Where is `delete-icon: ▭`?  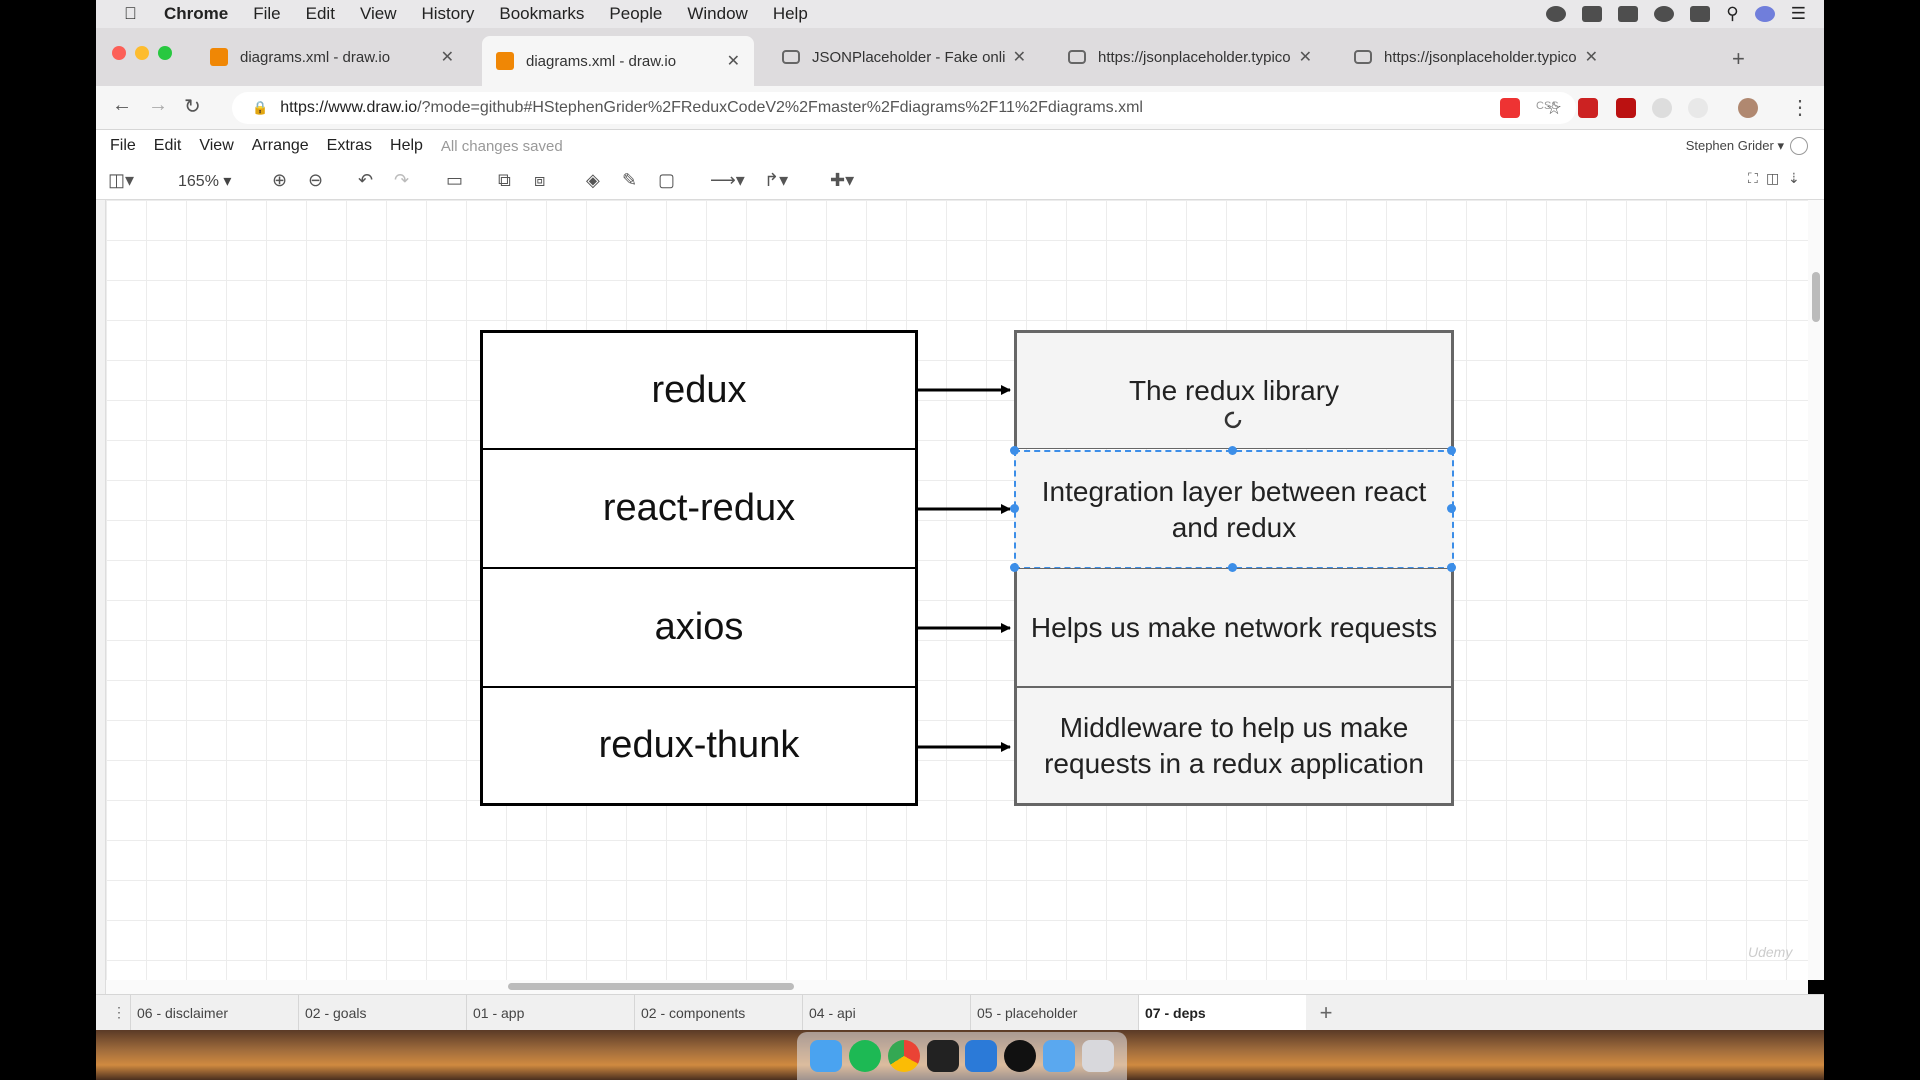 delete-icon: ▭ is located at coordinates (454, 180).